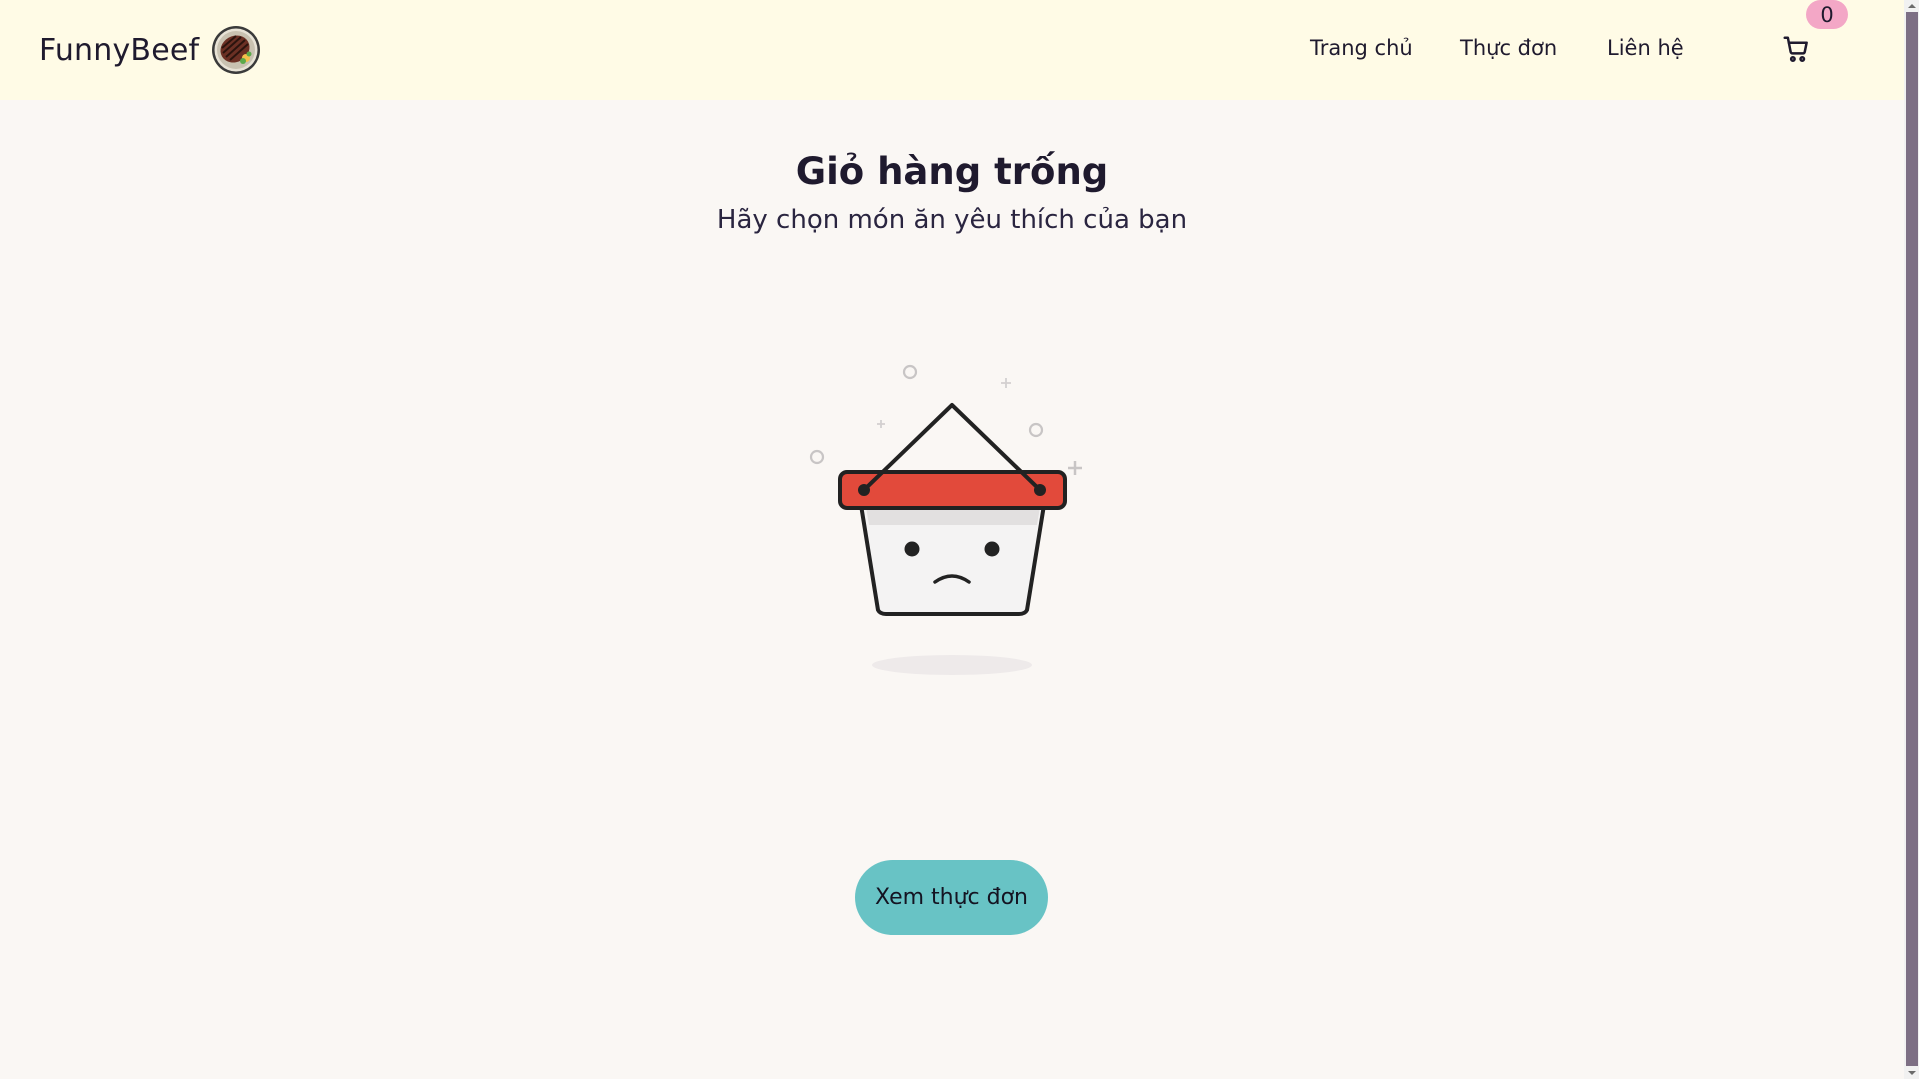 The height and width of the screenshot is (1079, 1919). Describe the element at coordinates (1361, 48) in the screenshot. I see `nav-home-link: Trang chủ` at that location.